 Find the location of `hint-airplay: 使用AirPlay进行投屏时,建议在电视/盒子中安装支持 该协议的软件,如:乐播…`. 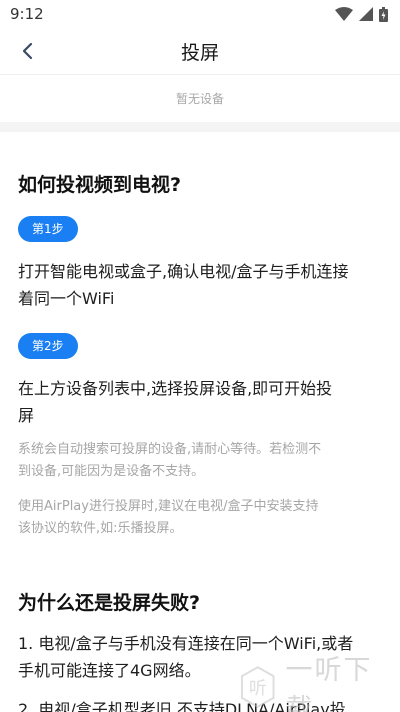

hint-airplay: 使用AirPlay进行投屏时,建议在电视/盒子中安装支持 该协议的软件,如:乐播… is located at coordinates (203, 518).